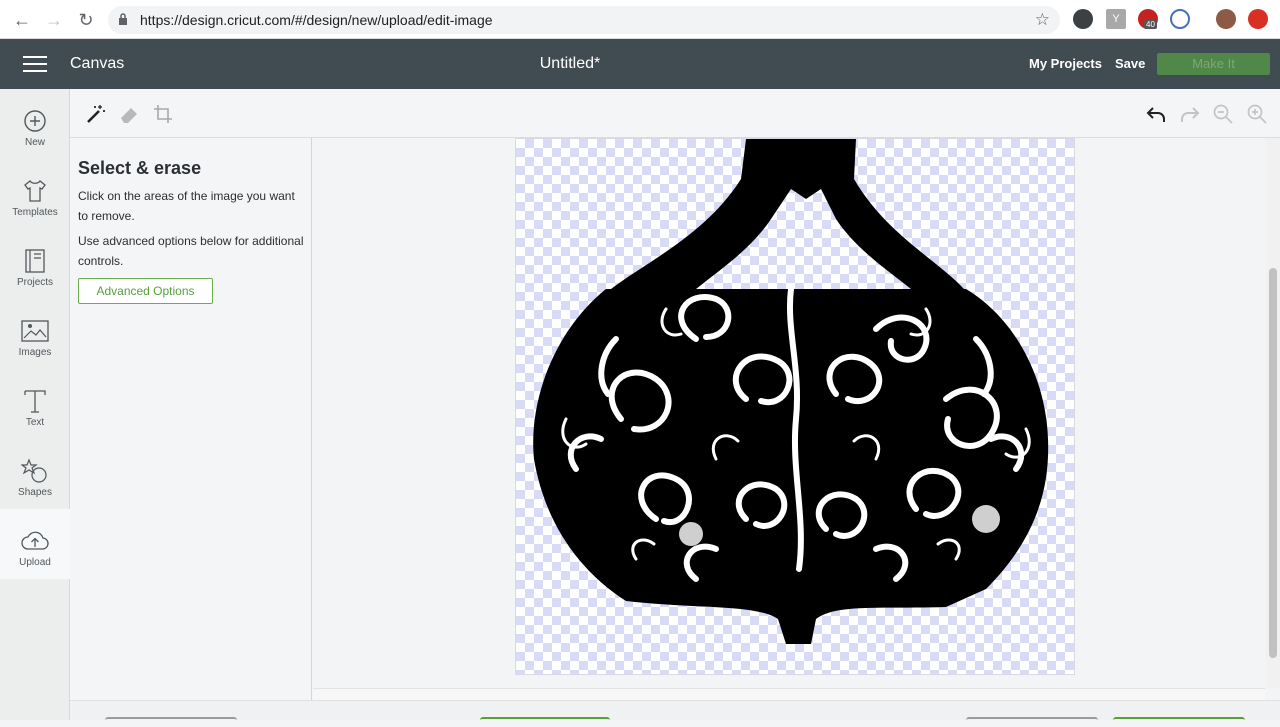 This screenshot has height=727, width=1280. What do you see at coordinates (35, 212) in the screenshot?
I see `sidebar-label: Templates` at bounding box center [35, 212].